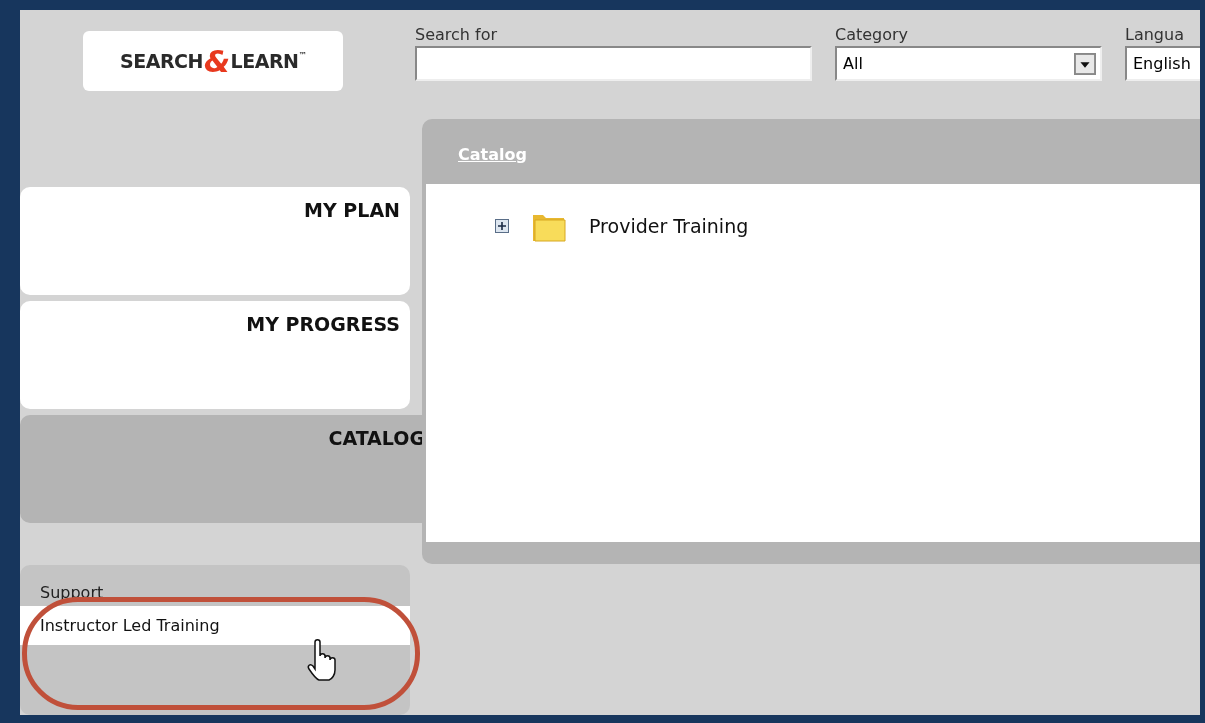 The width and height of the screenshot is (1205, 723). I want to click on search-field, so click(613, 63).